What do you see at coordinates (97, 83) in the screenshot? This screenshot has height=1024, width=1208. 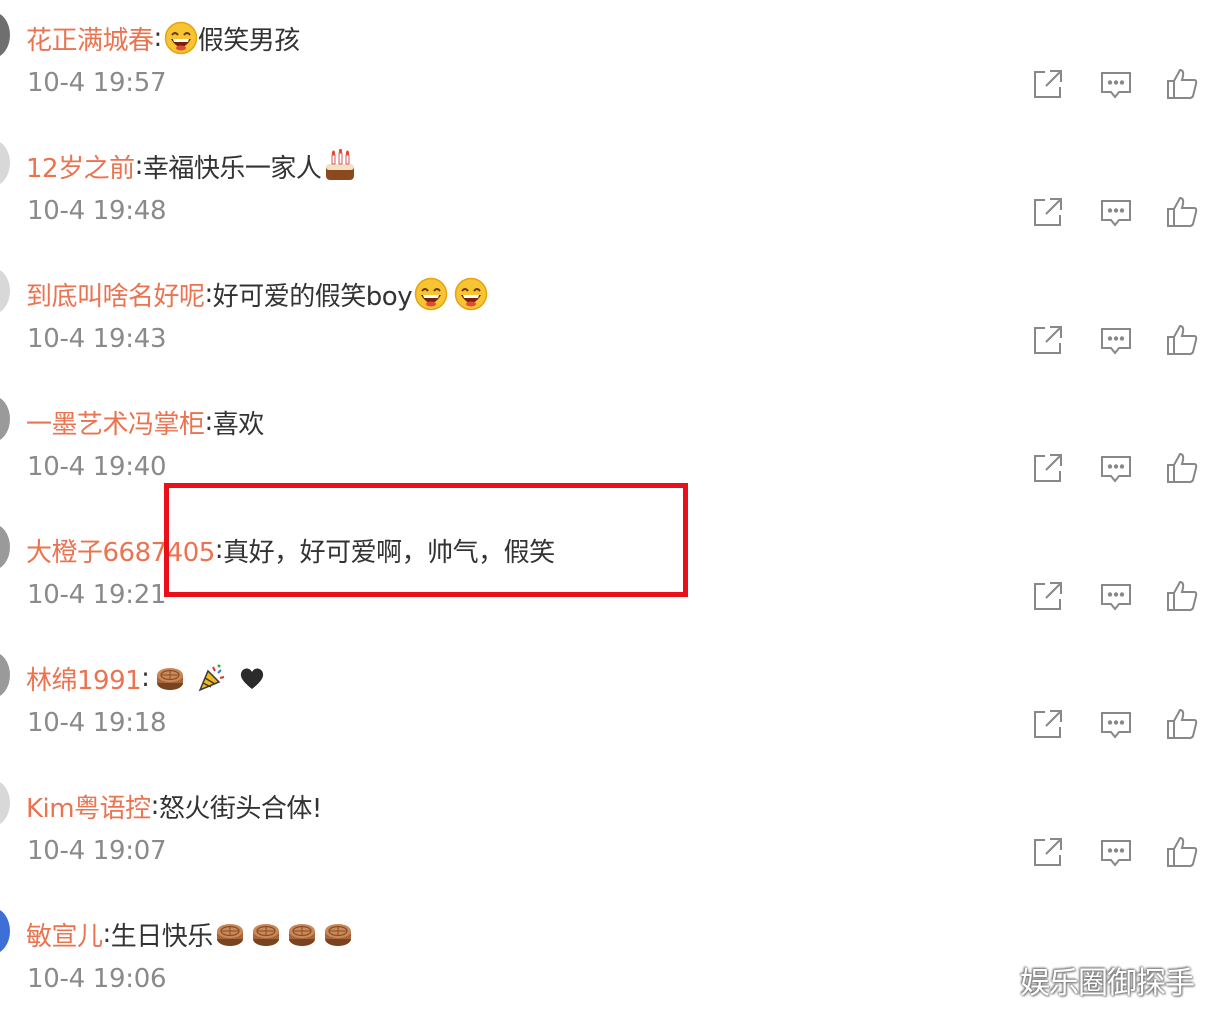 I see `timestamp: 10-4 19:57` at bounding box center [97, 83].